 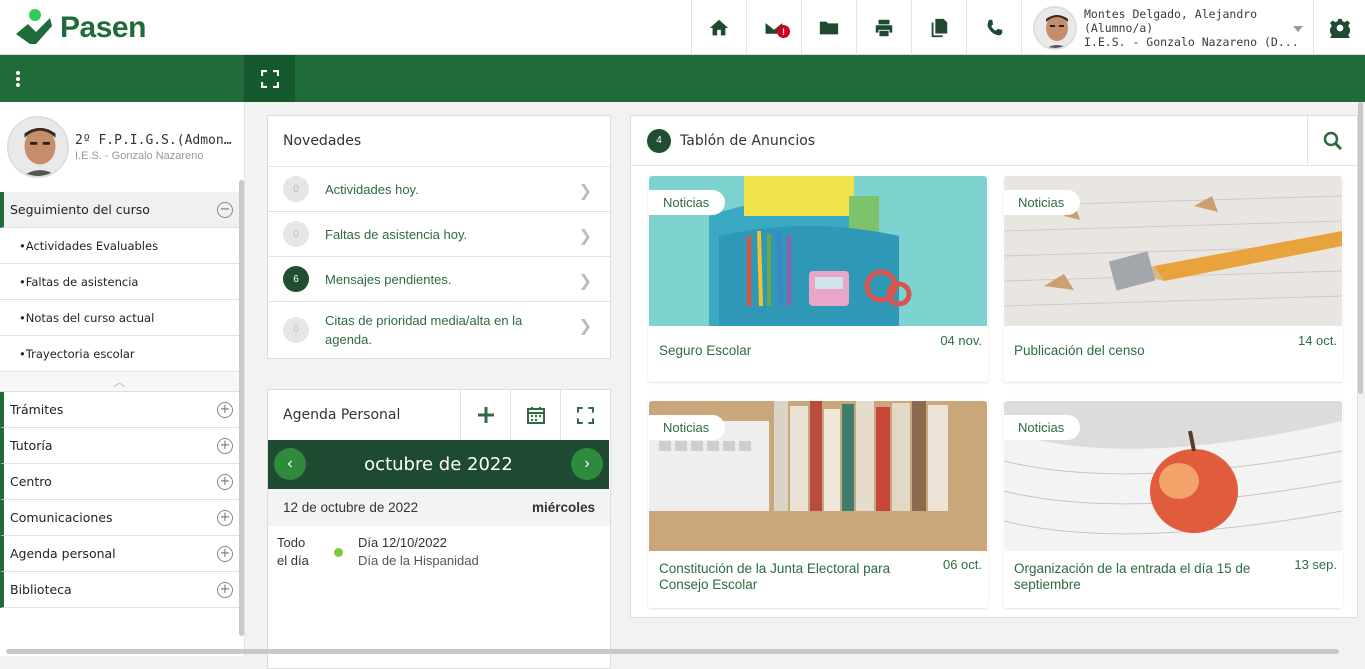 I want to click on sidebar-section-seguimiento: Seguimiento del curso −, so click(x=119, y=210).